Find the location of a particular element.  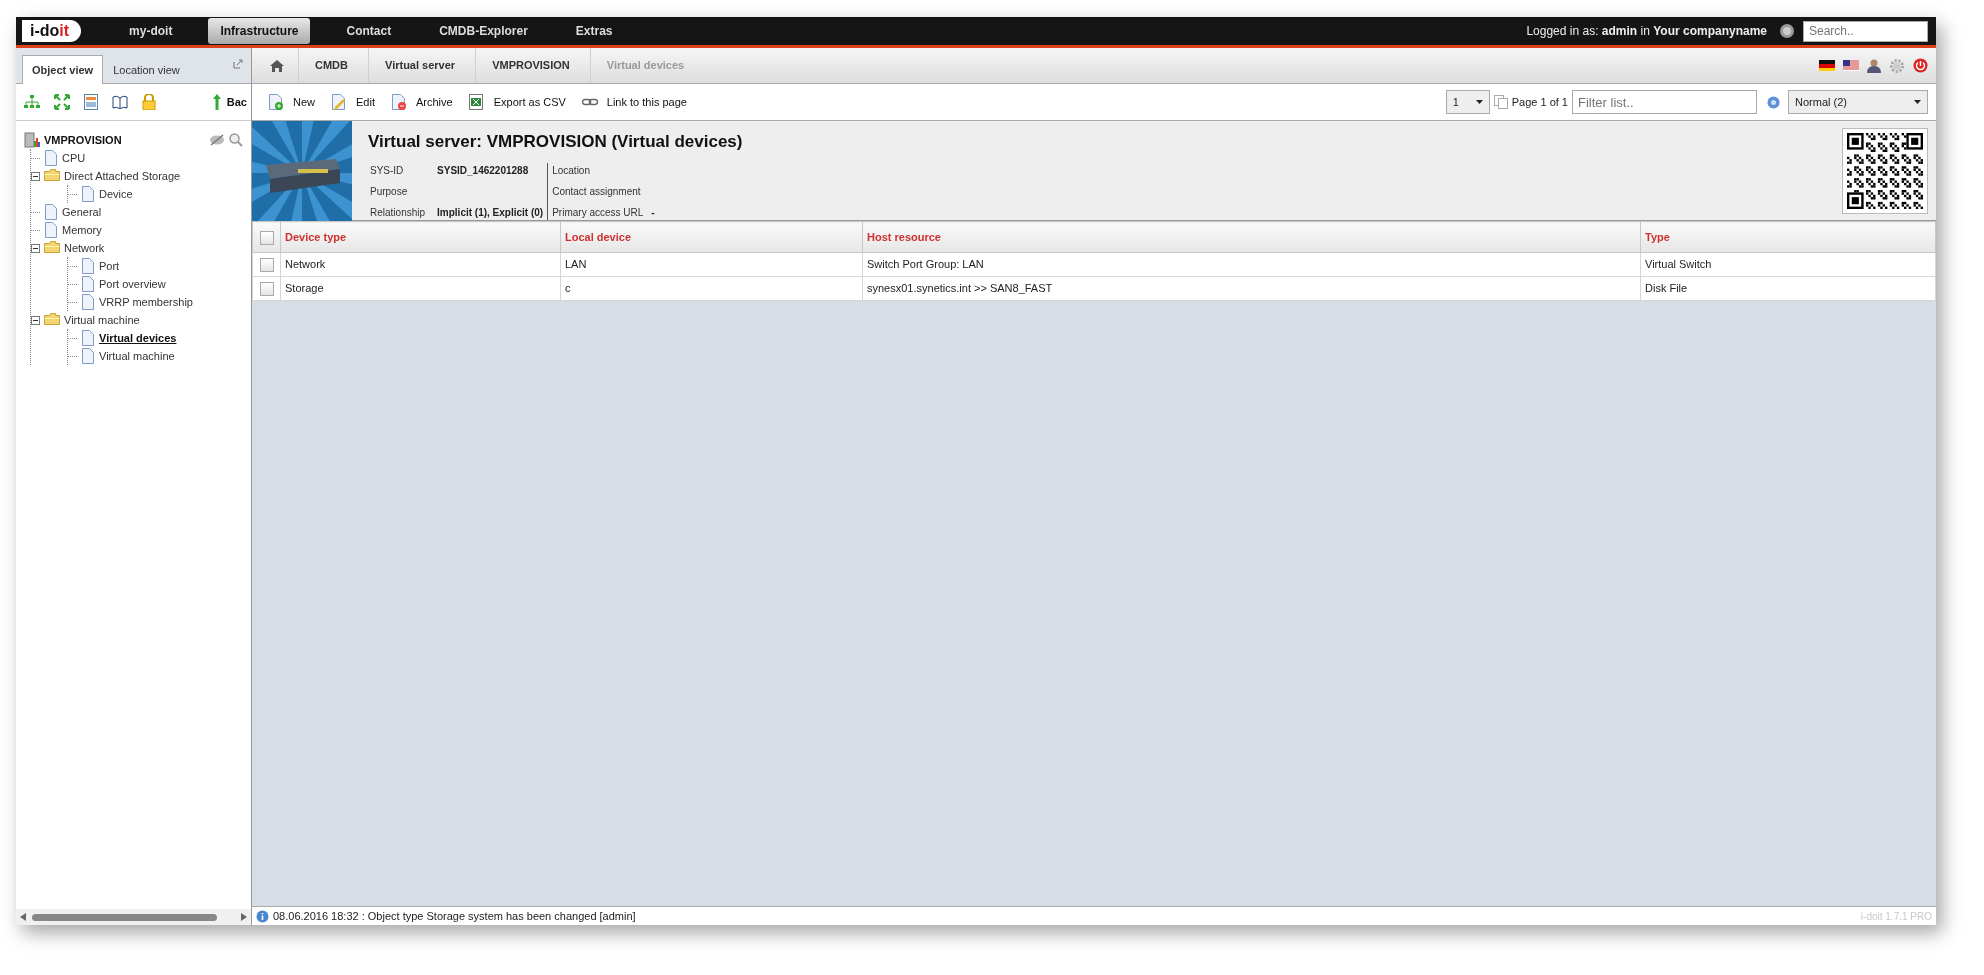

us-flag-icon is located at coordinates (1851, 65).